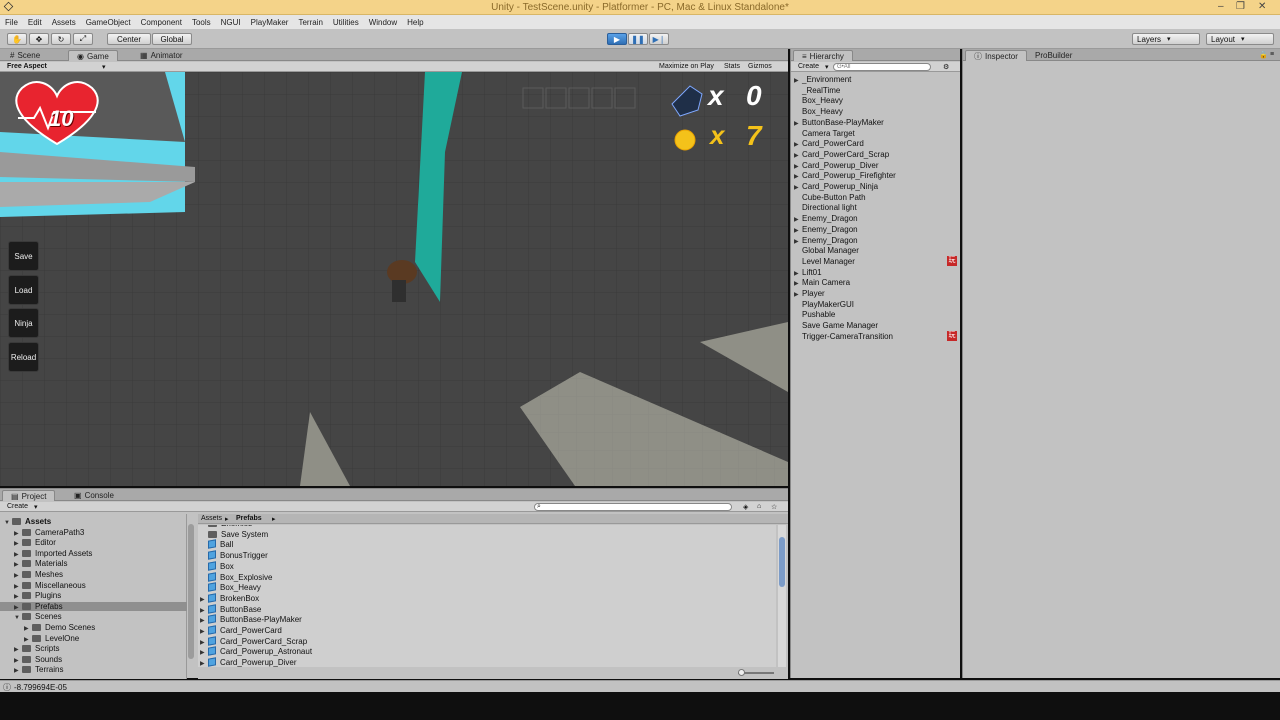 This screenshot has height=720, width=1280. I want to click on folder-item: ▶ Editor, so click(93, 542).